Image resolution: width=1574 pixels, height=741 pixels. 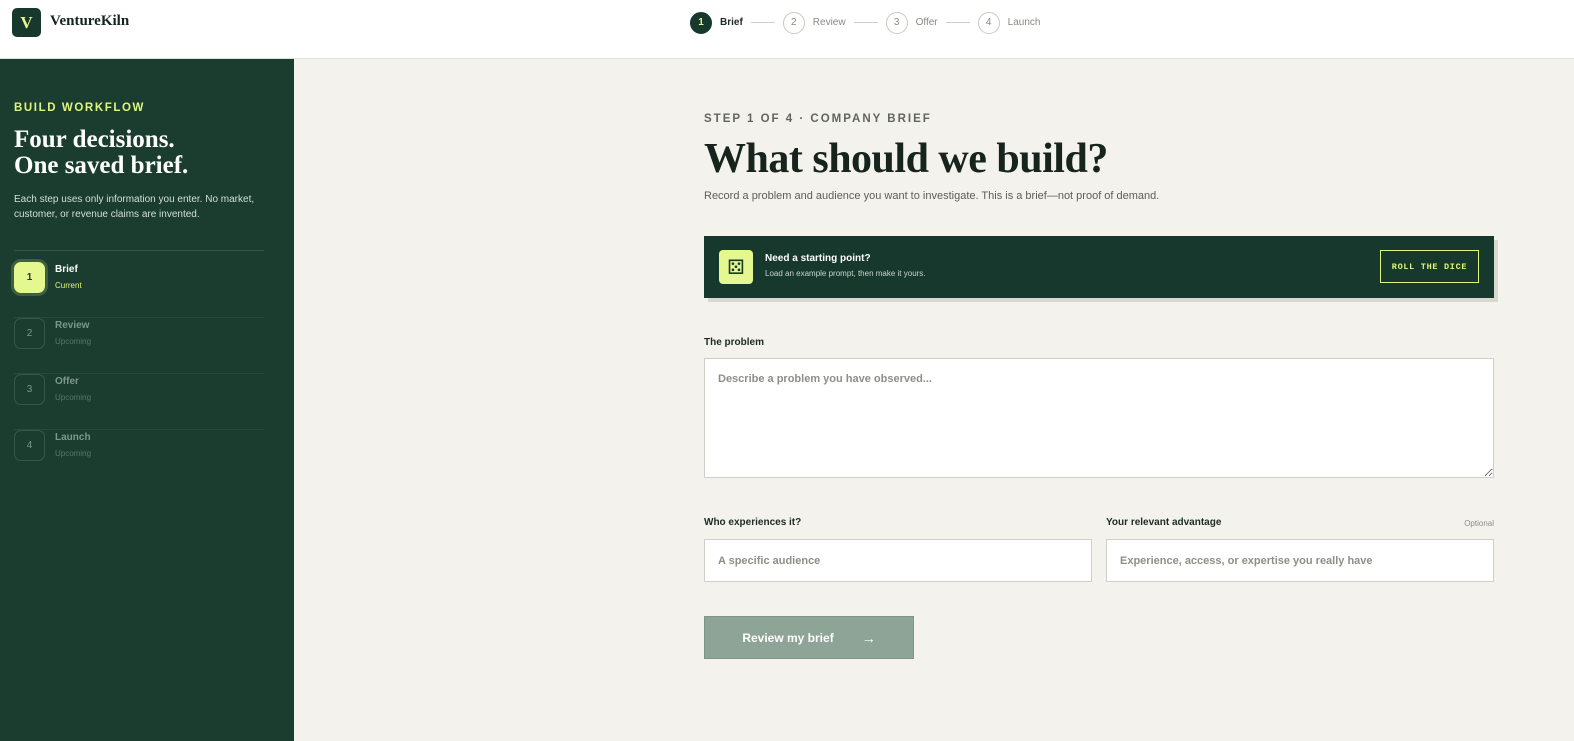 What do you see at coordinates (29, 445) in the screenshot?
I see `sidebar-step-number: 4` at bounding box center [29, 445].